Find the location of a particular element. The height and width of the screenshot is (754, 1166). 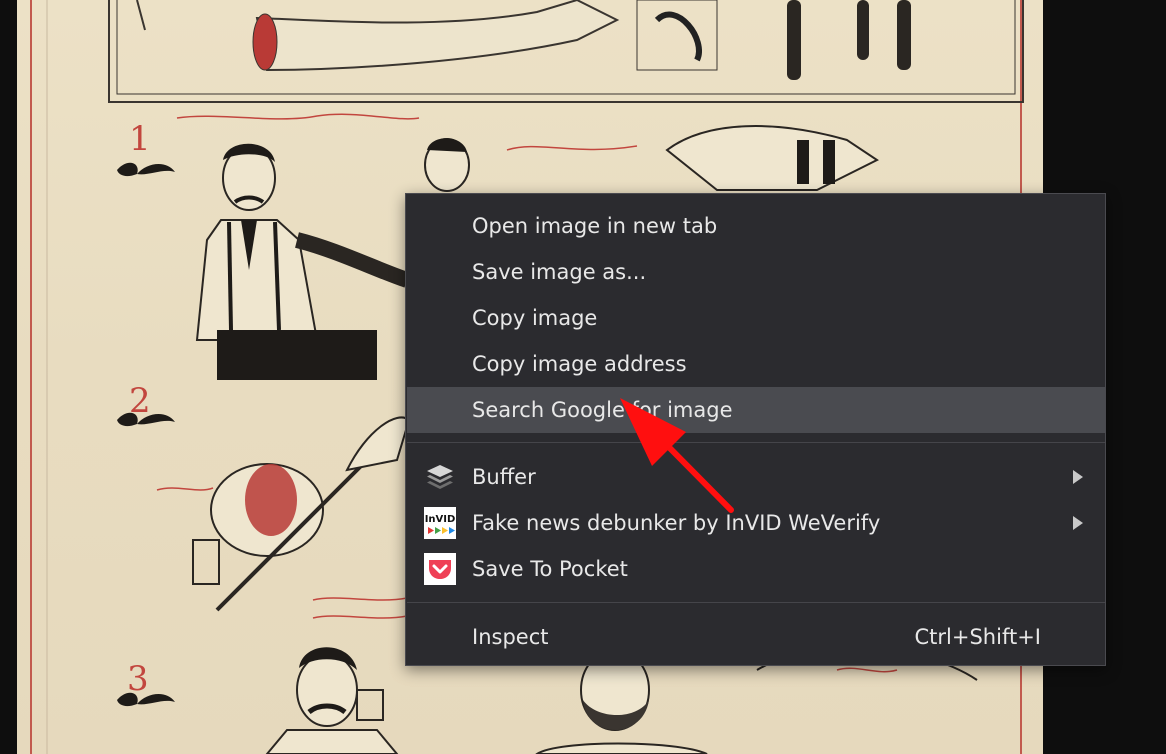

invid-icon-text: InVID is located at coordinates (440, 519).